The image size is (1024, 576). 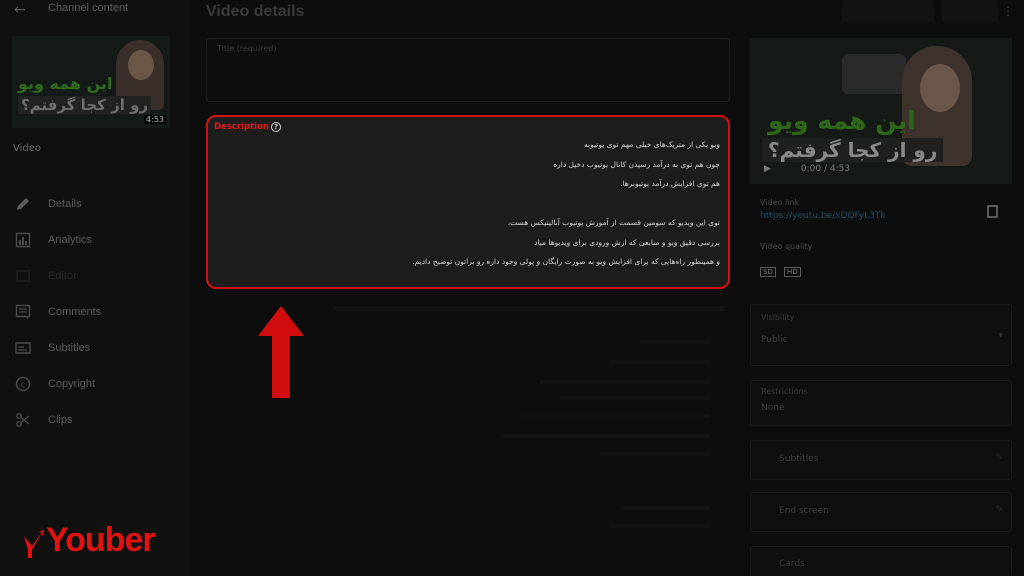 I want to click on sidebar-item-label: Comments, so click(x=75, y=312).